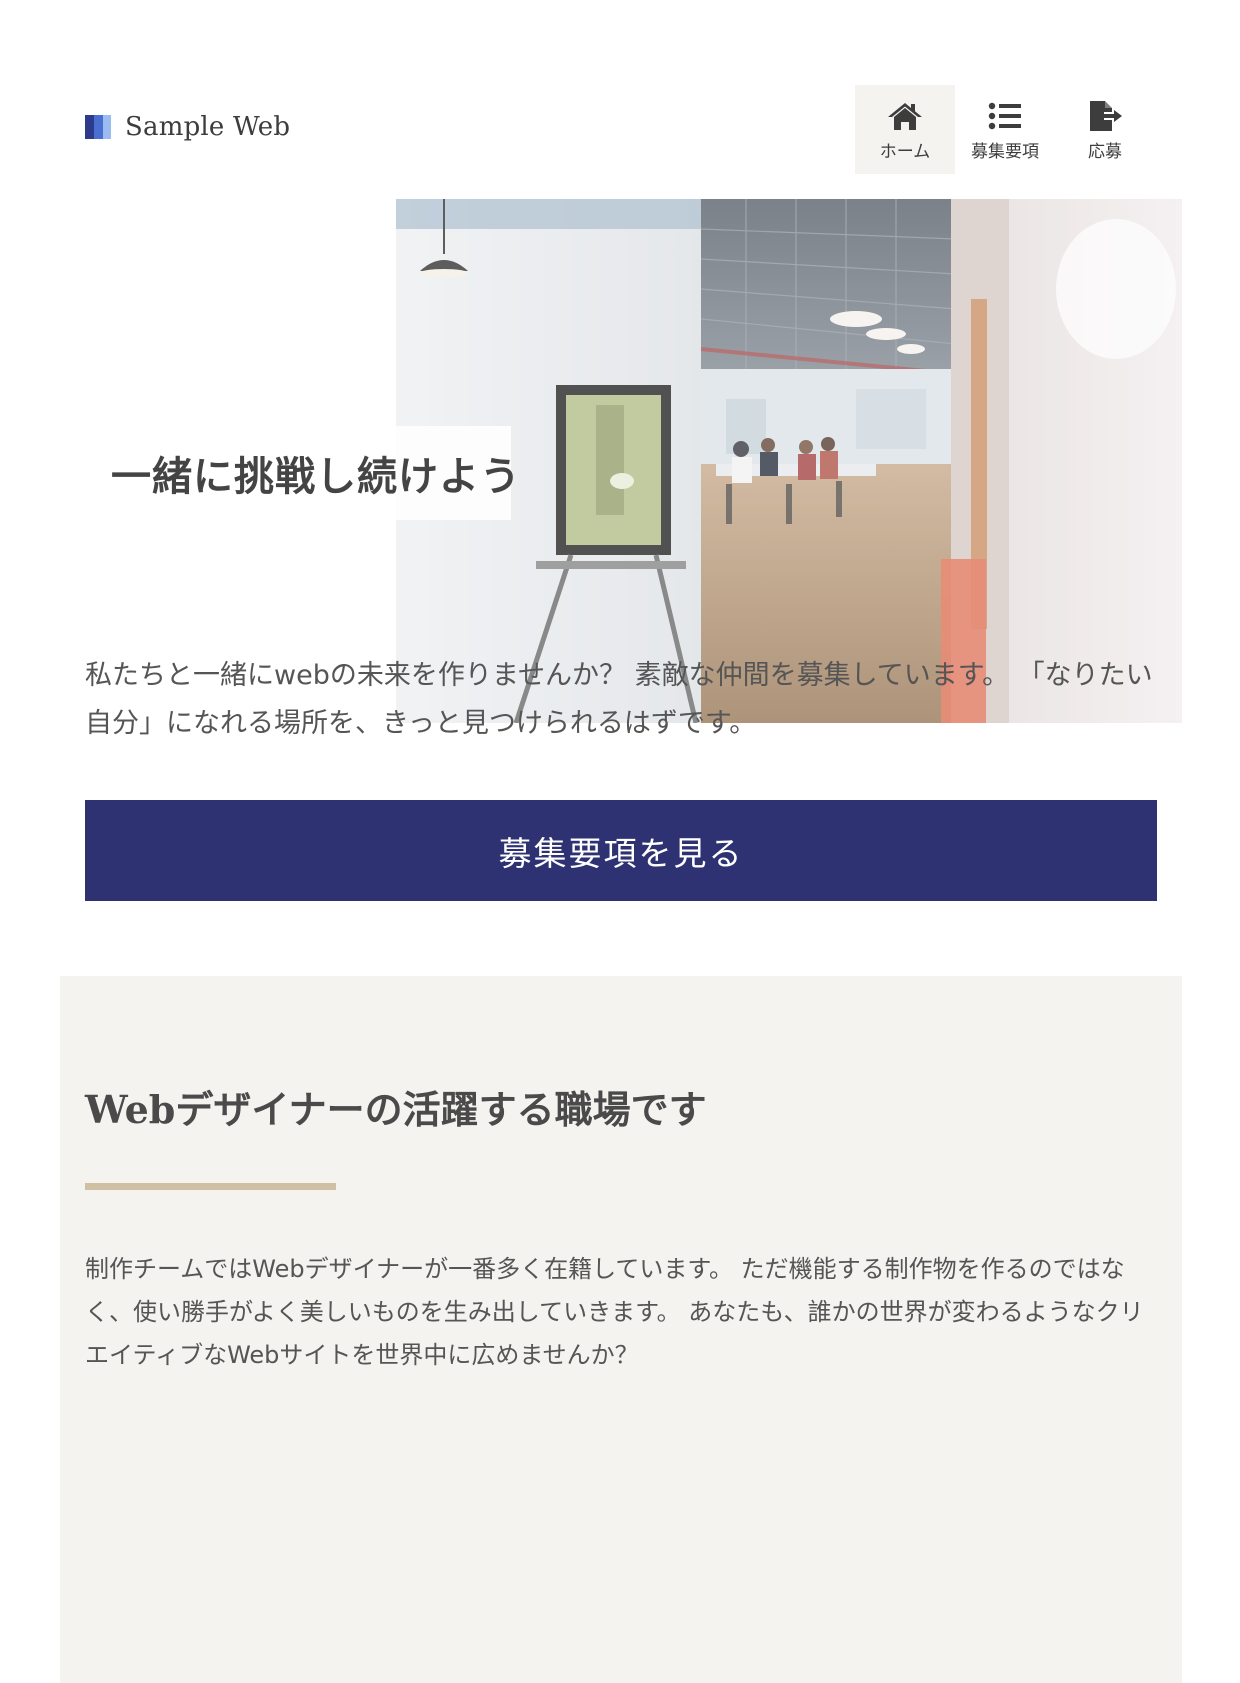 The image size is (1240, 1683). What do you see at coordinates (905, 152) in the screenshot?
I see `nav-label-home: ホーム` at bounding box center [905, 152].